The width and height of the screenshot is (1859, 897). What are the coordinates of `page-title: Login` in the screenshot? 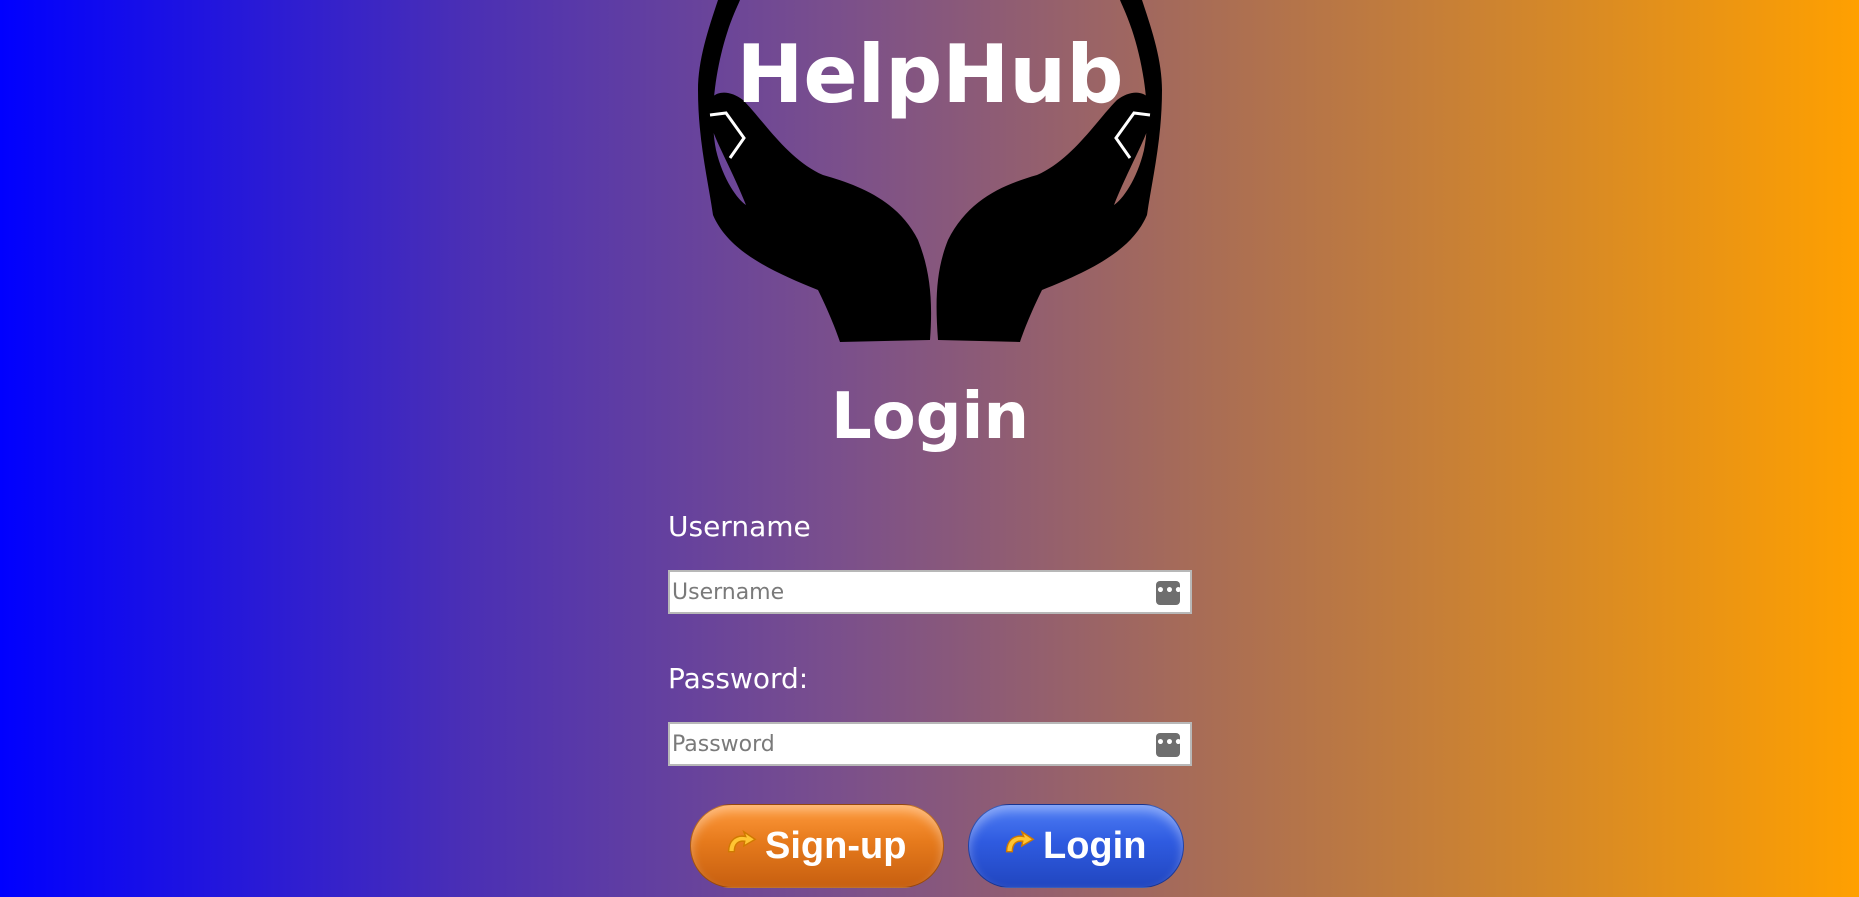 It's located at (930, 417).